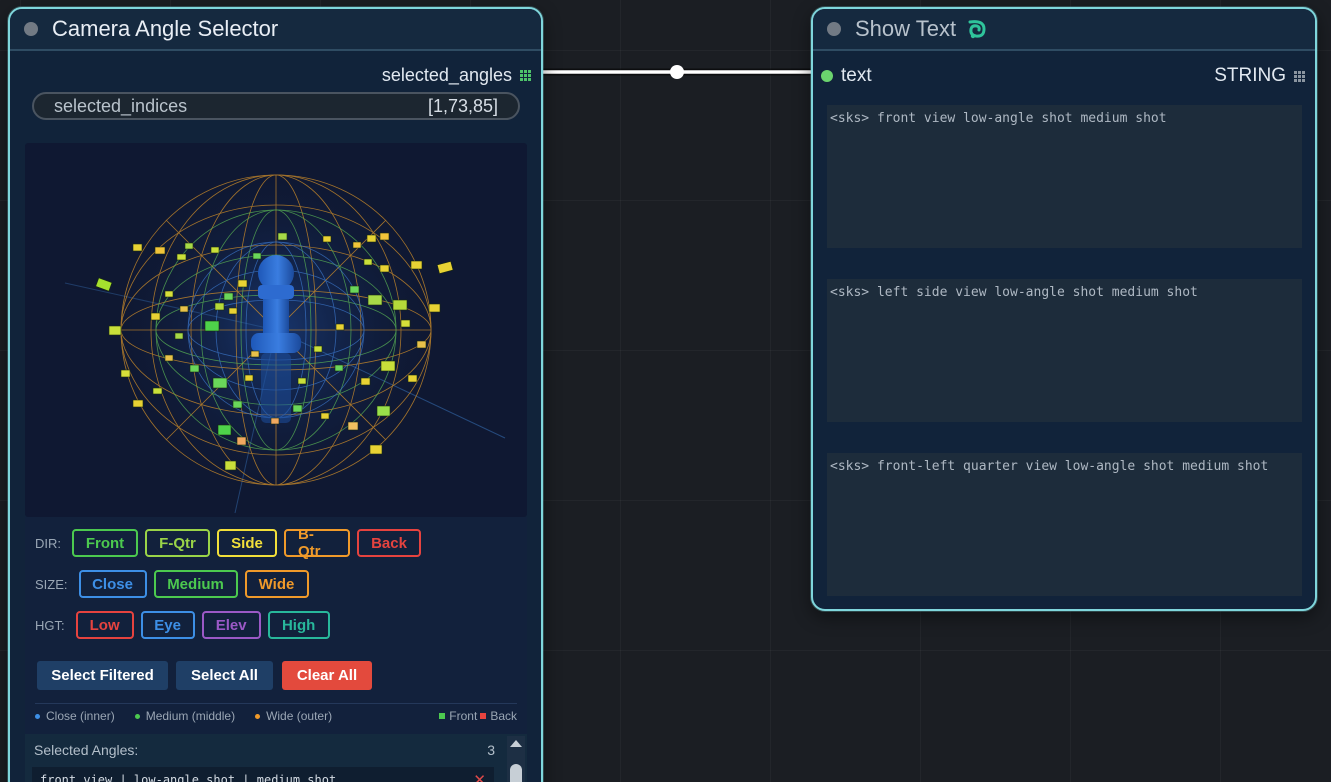  I want to click on hgt-filter-row: HGT: Low Eye Elev High, so click(182, 625).